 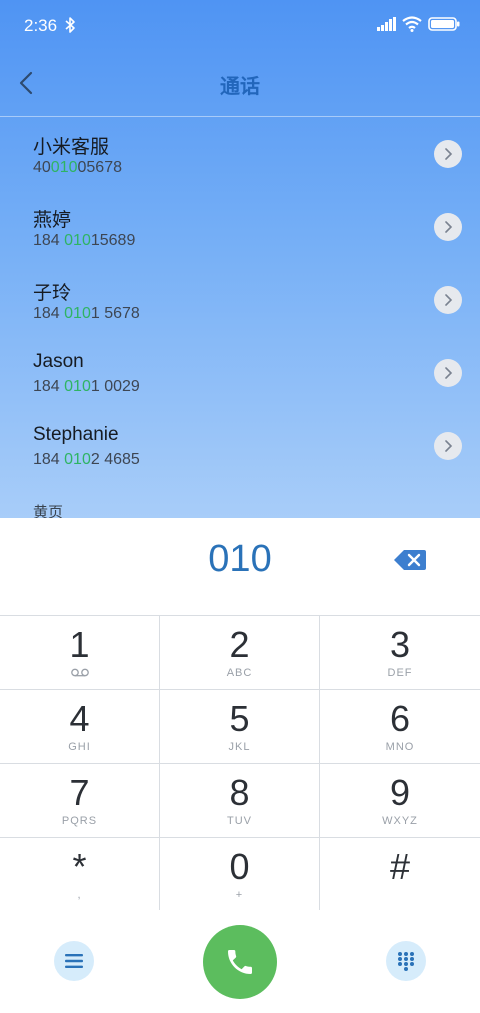 I want to click on contact-name: 燕婷, so click(x=52, y=220).